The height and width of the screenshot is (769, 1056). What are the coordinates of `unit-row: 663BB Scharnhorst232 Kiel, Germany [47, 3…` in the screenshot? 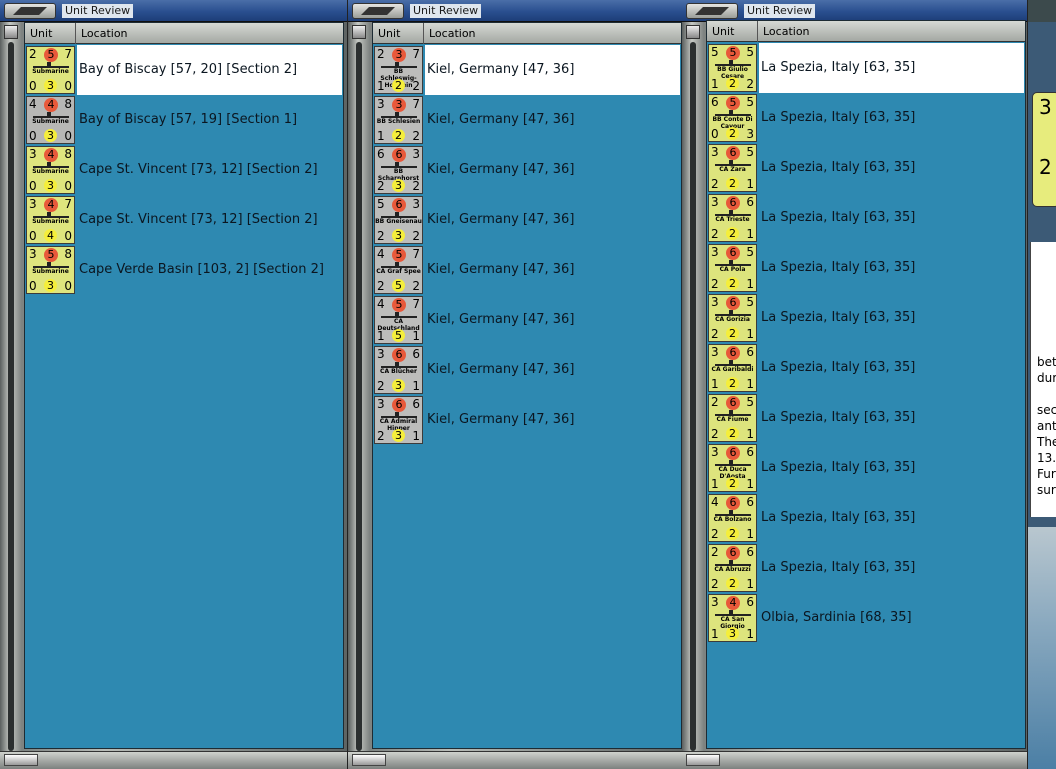 It's located at (527, 170).